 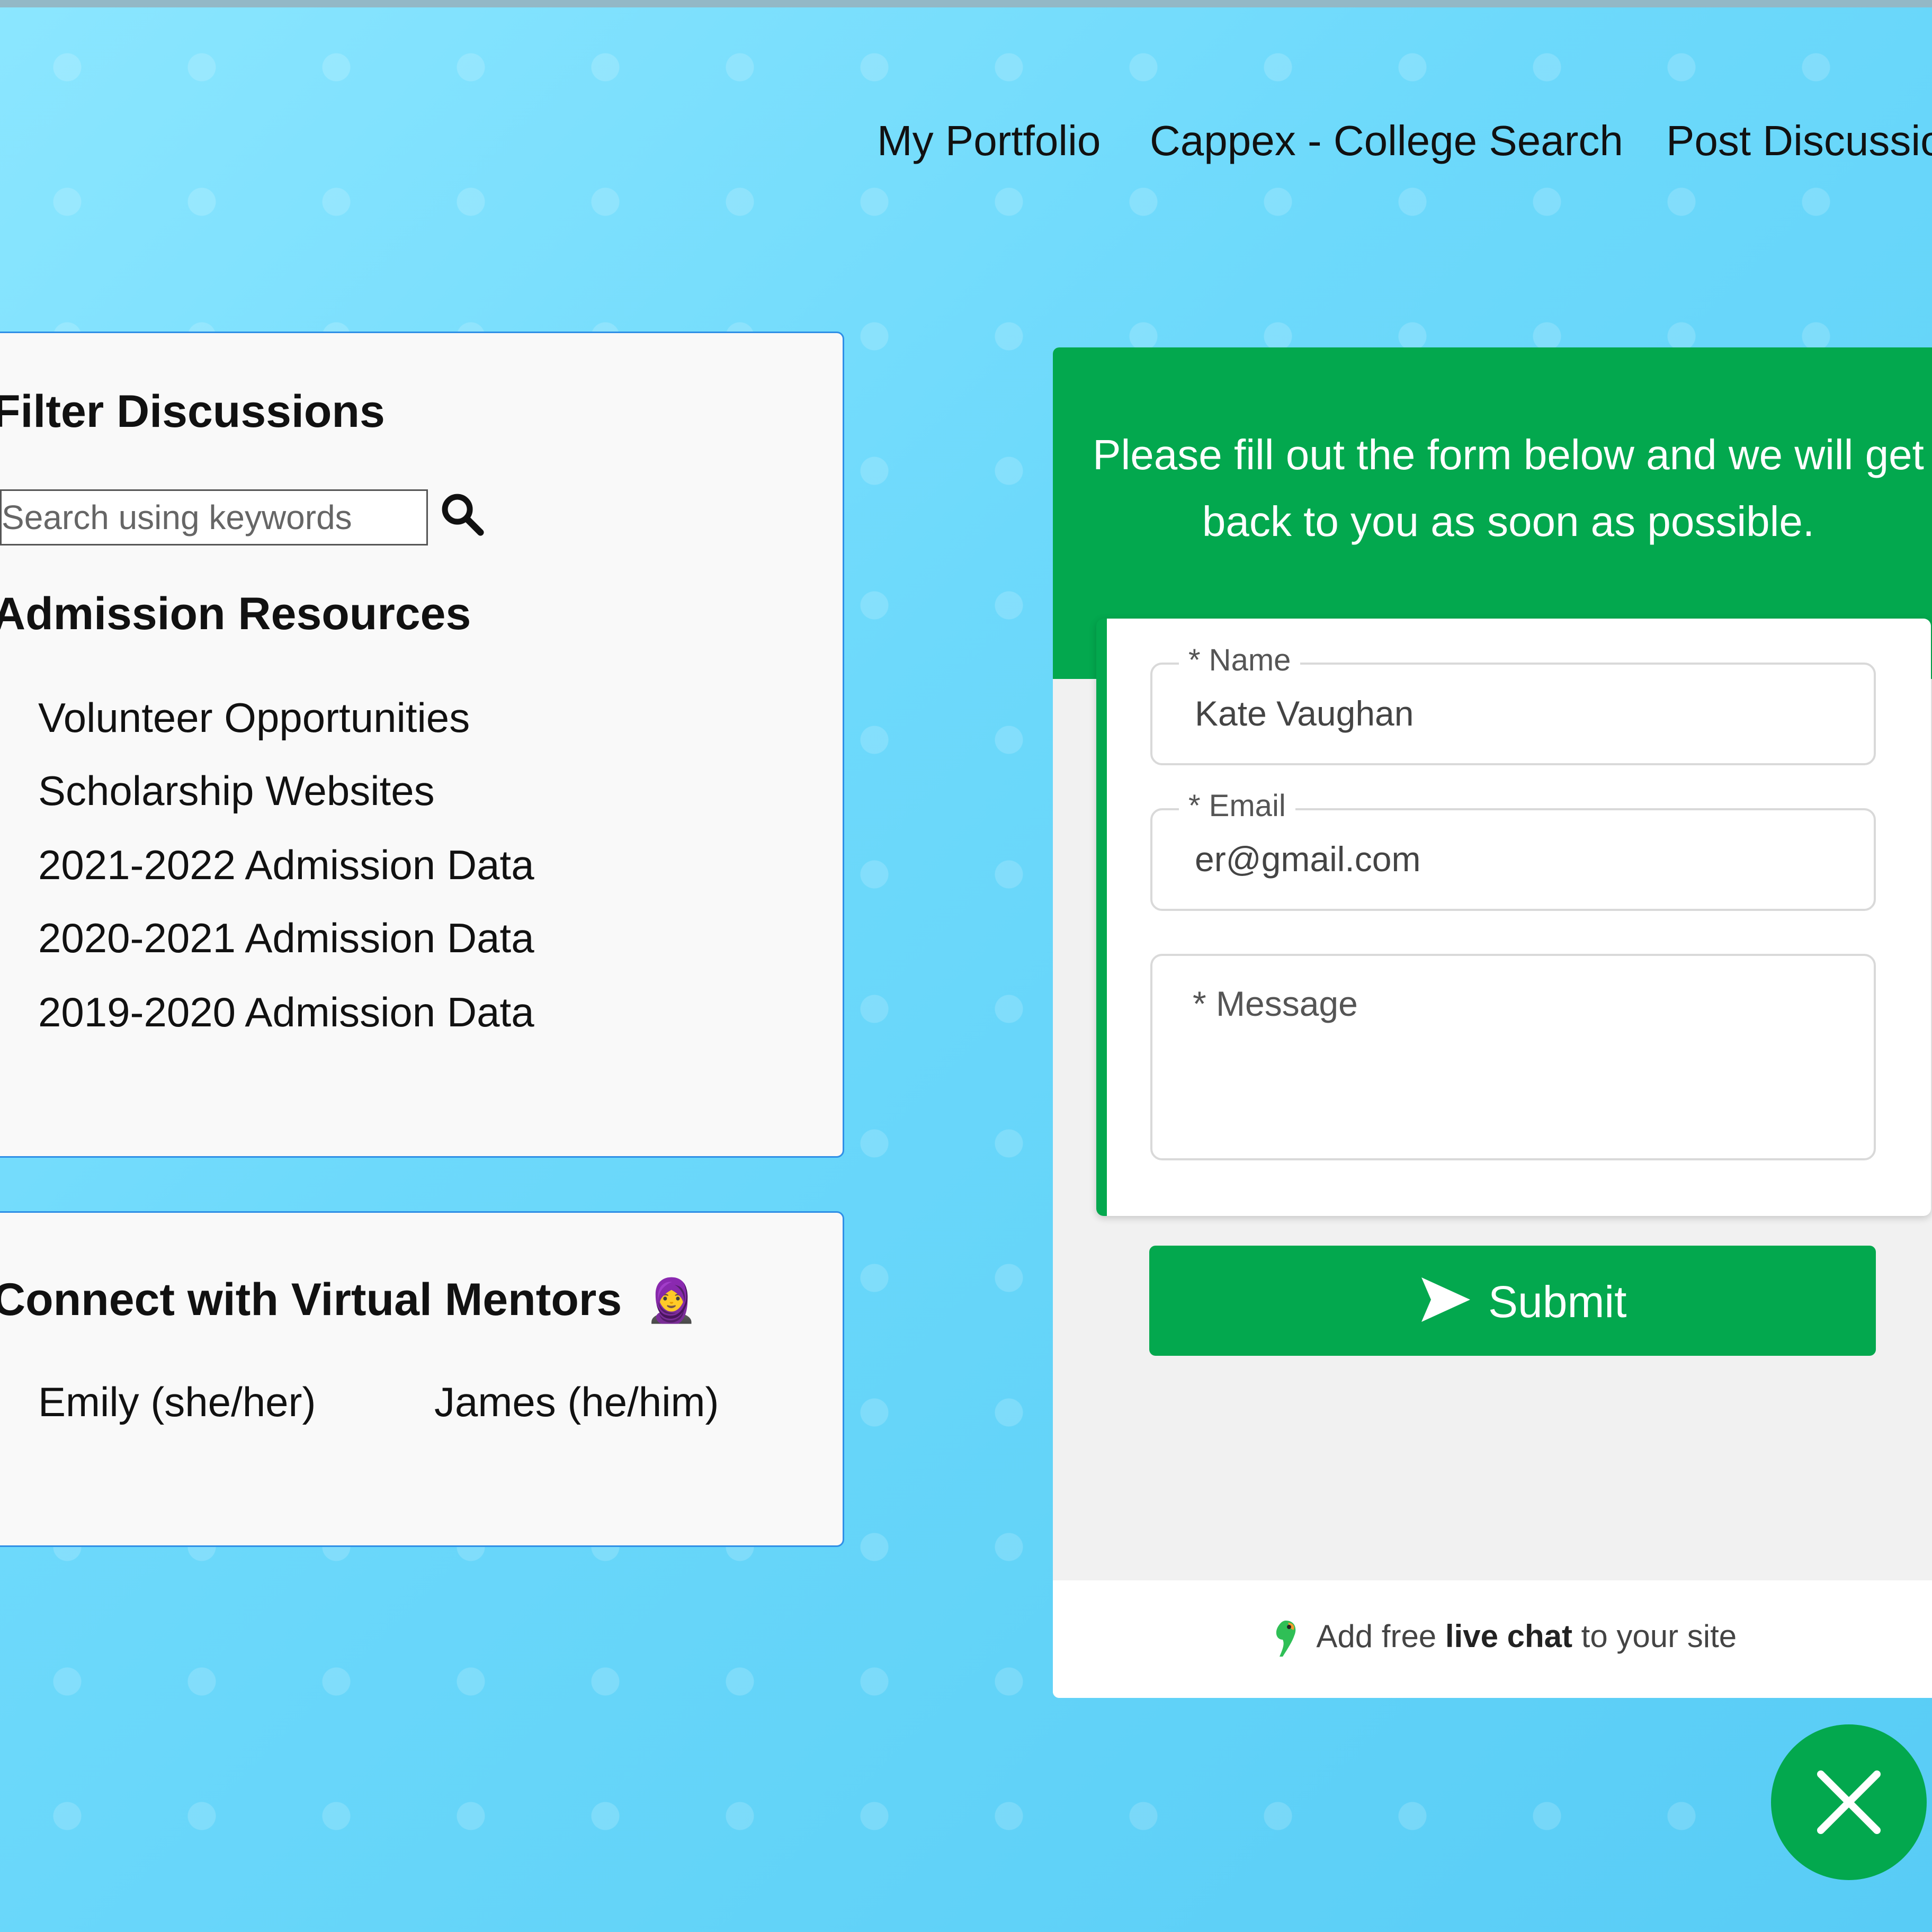 I want to click on name-field-value: Kate Vaughan, so click(x=1304, y=713).